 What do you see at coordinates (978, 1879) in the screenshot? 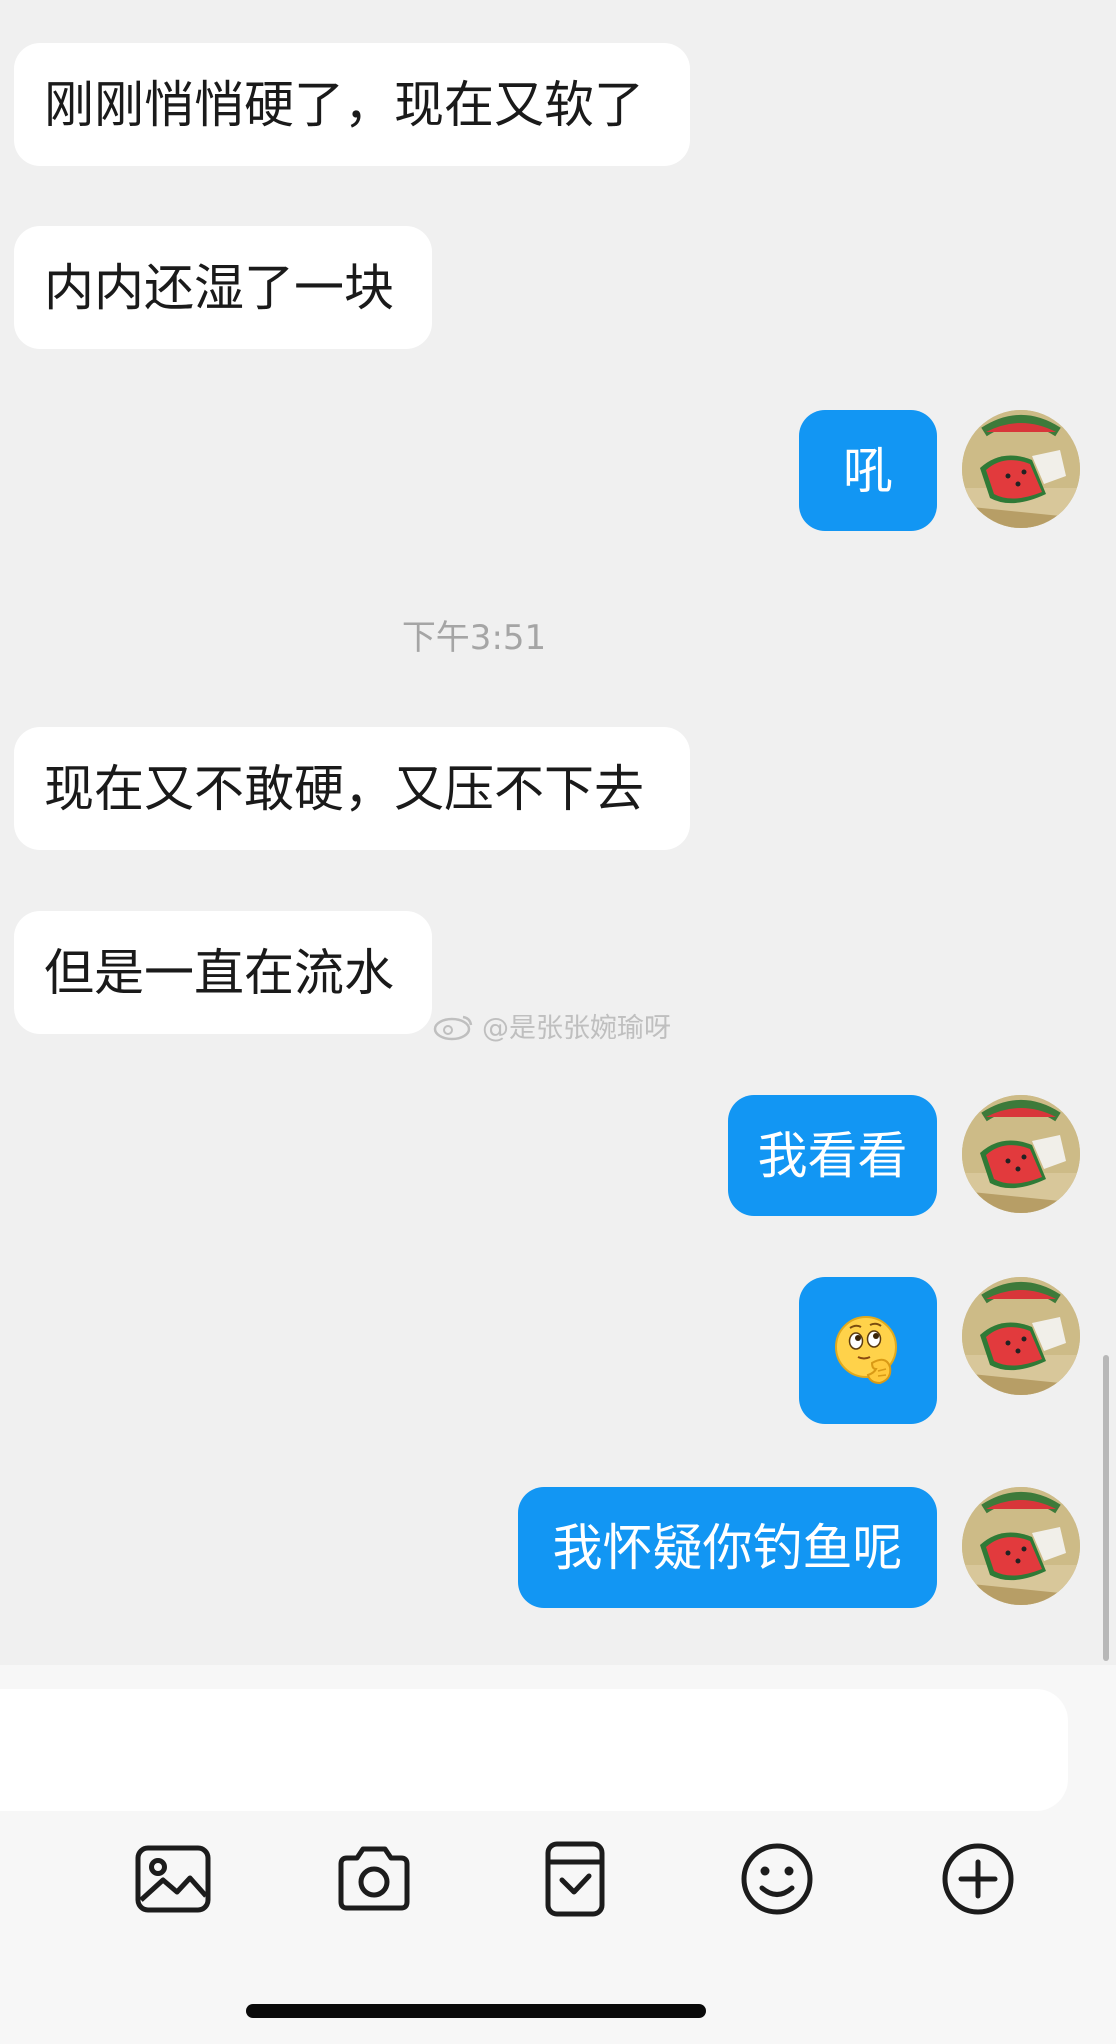
I see `add-icon` at bounding box center [978, 1879].